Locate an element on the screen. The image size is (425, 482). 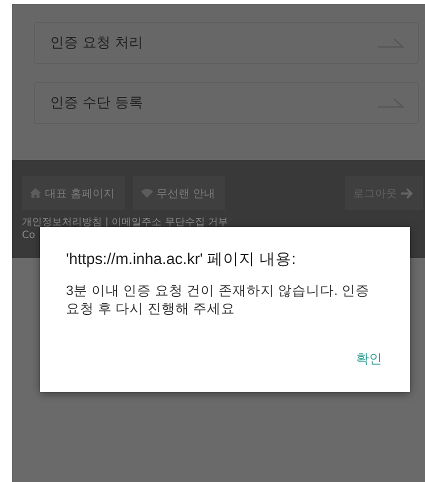
footer-link: 대표 홈페이지 is located at coordinates (73, 193).